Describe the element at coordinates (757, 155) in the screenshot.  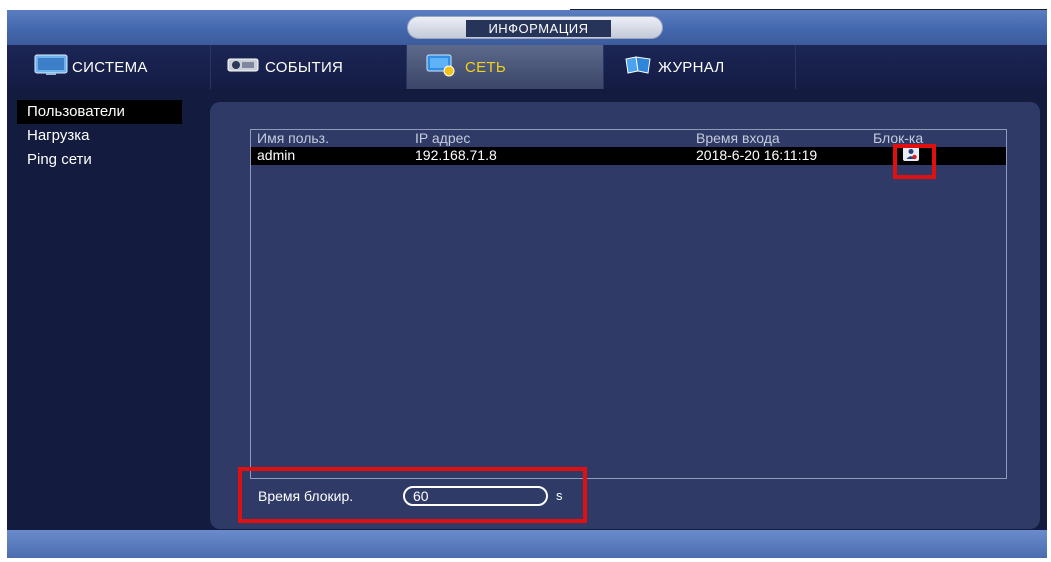
I see `cell-login-time: 2018-6-20 16:11:19` at that location.